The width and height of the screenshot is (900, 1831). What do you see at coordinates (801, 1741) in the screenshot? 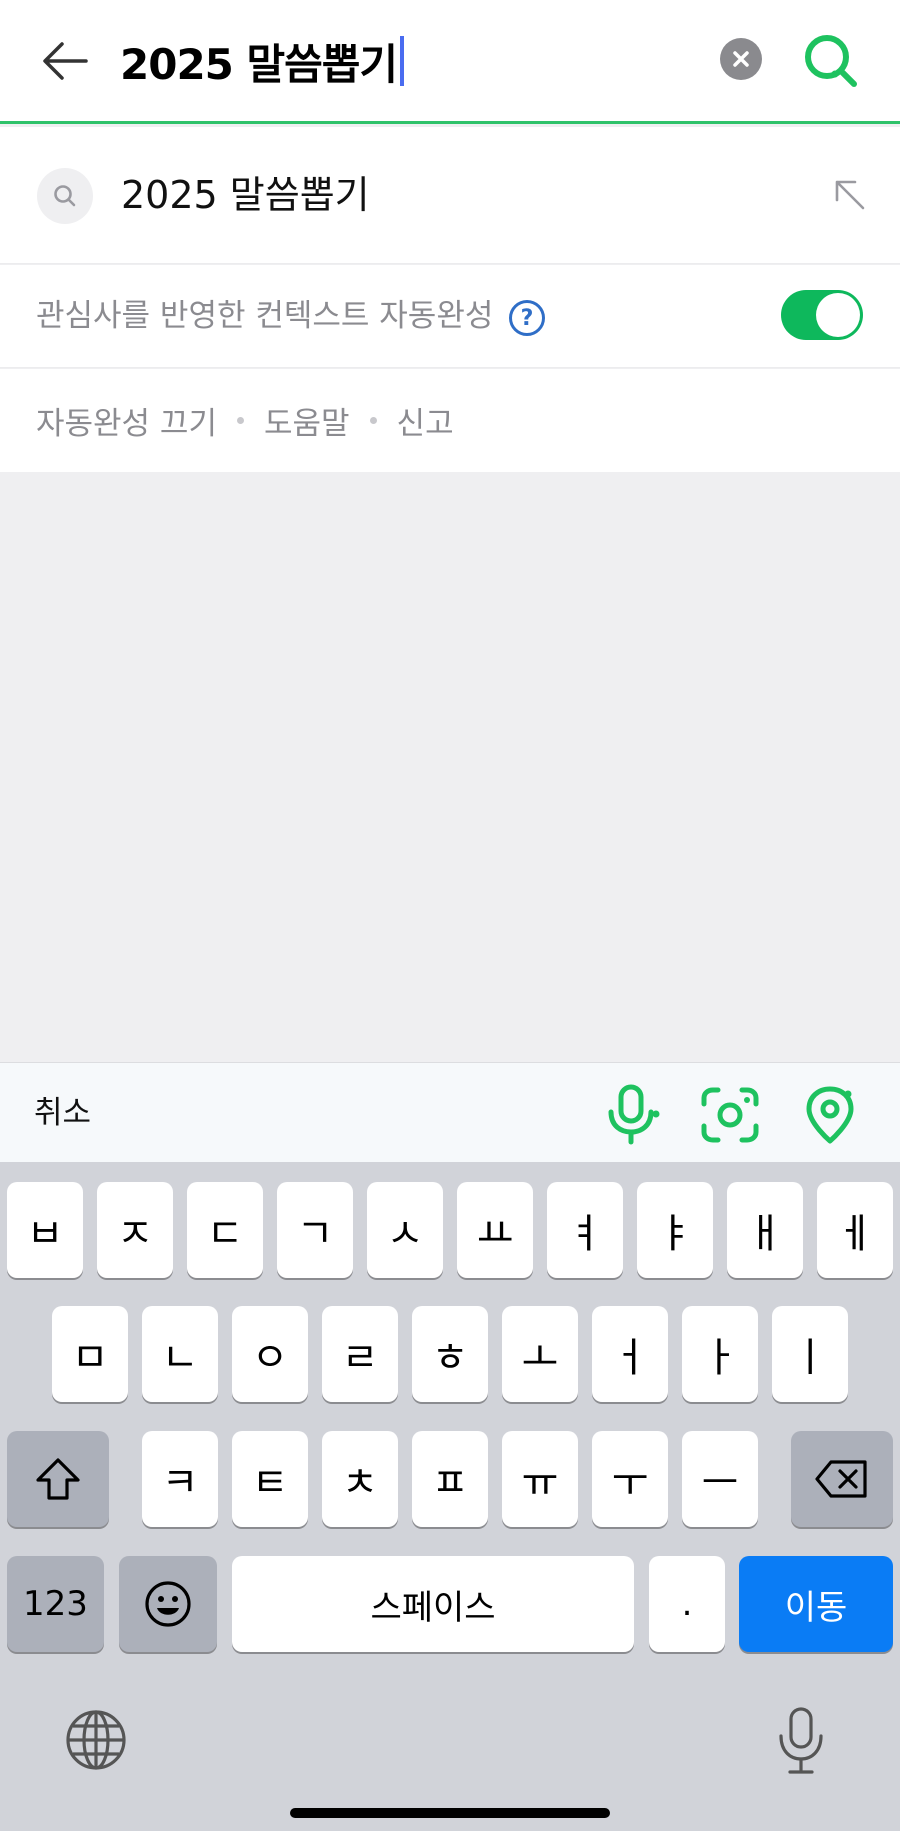
I see `dictation-microphone-icon` at bounding box center [801, 1741].